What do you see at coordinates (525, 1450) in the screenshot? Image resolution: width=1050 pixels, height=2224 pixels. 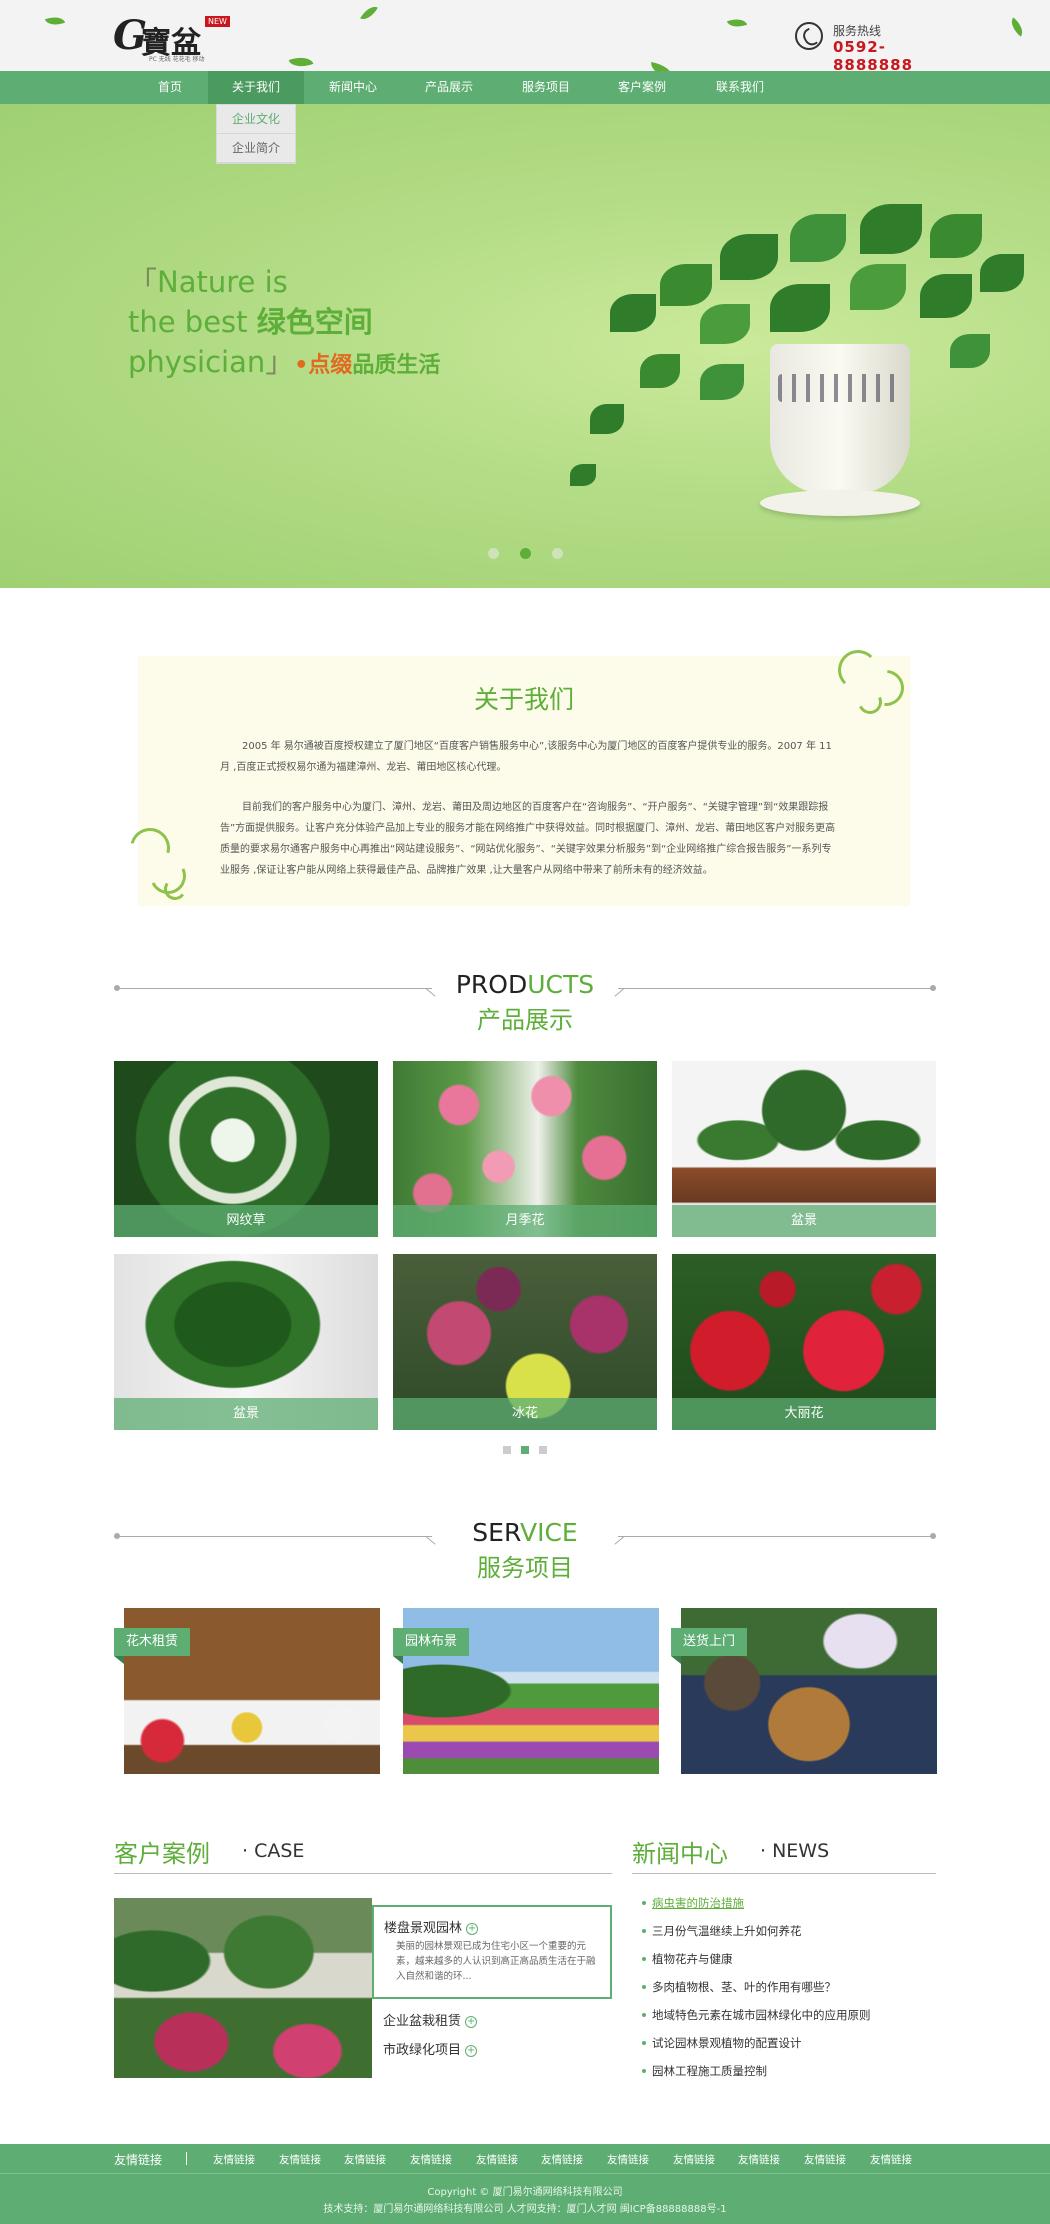 I see `pager-dot-active` at bounding box center [525, 1450].